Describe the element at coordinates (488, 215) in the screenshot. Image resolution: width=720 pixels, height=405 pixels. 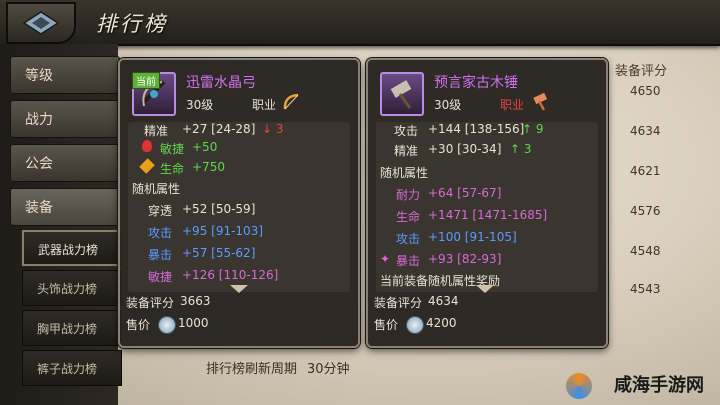
I see `random-value: +1471 [1471-1685]` at that location.